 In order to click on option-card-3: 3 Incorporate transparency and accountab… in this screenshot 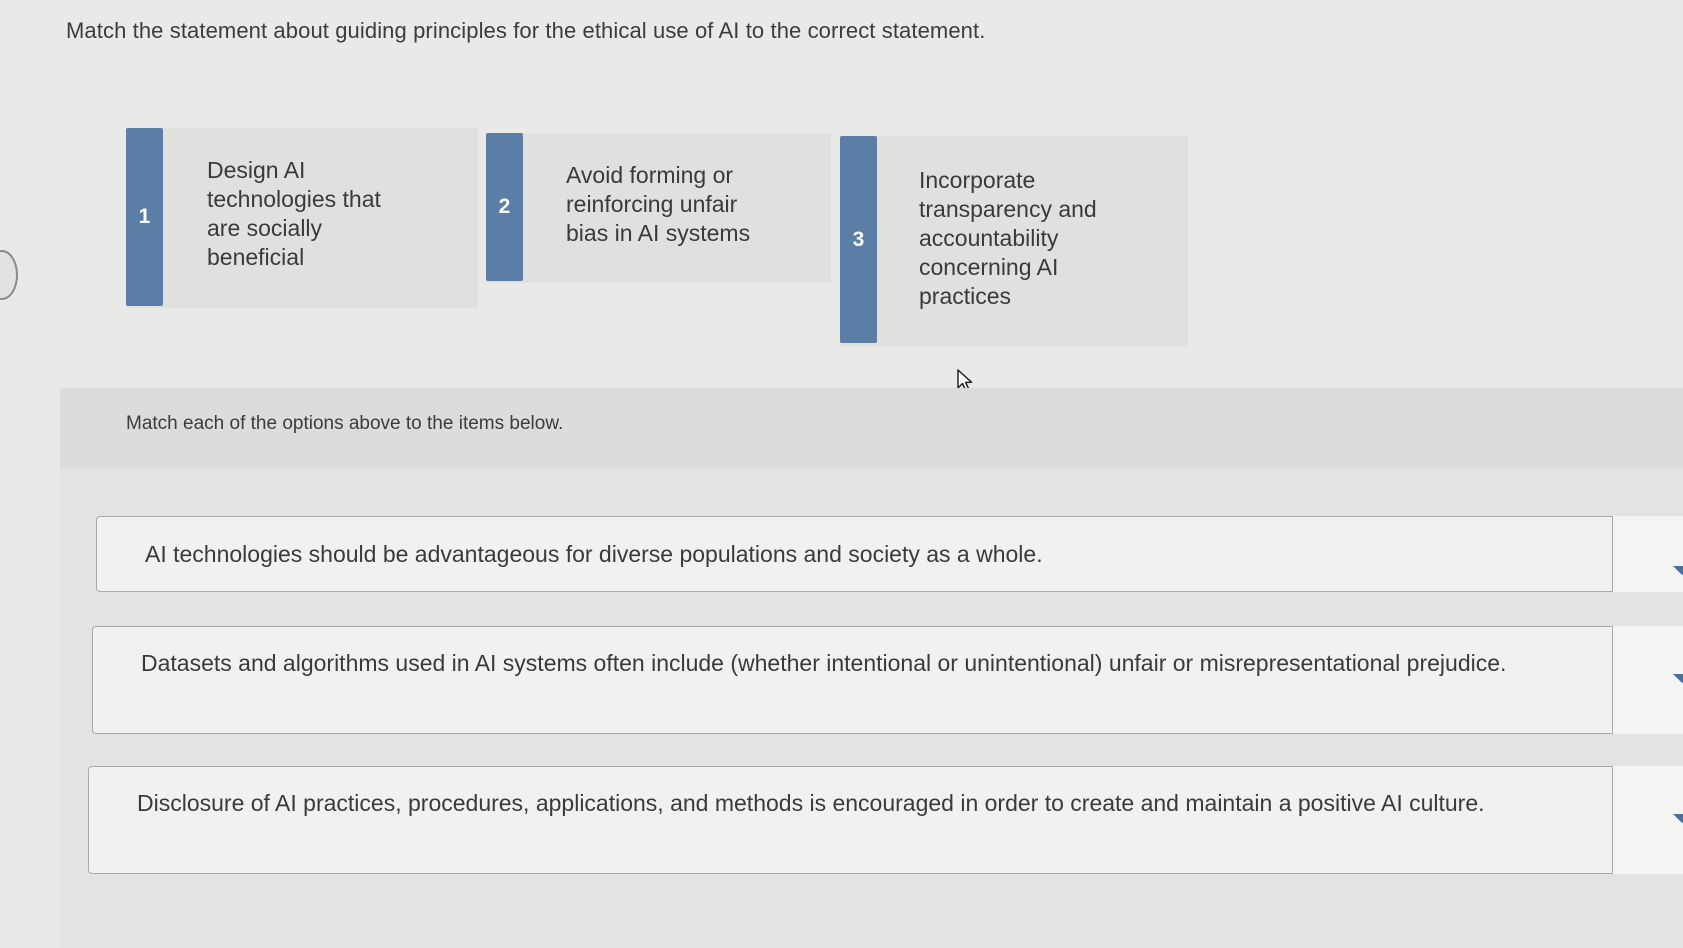, I will do `click(1014, 241)`.